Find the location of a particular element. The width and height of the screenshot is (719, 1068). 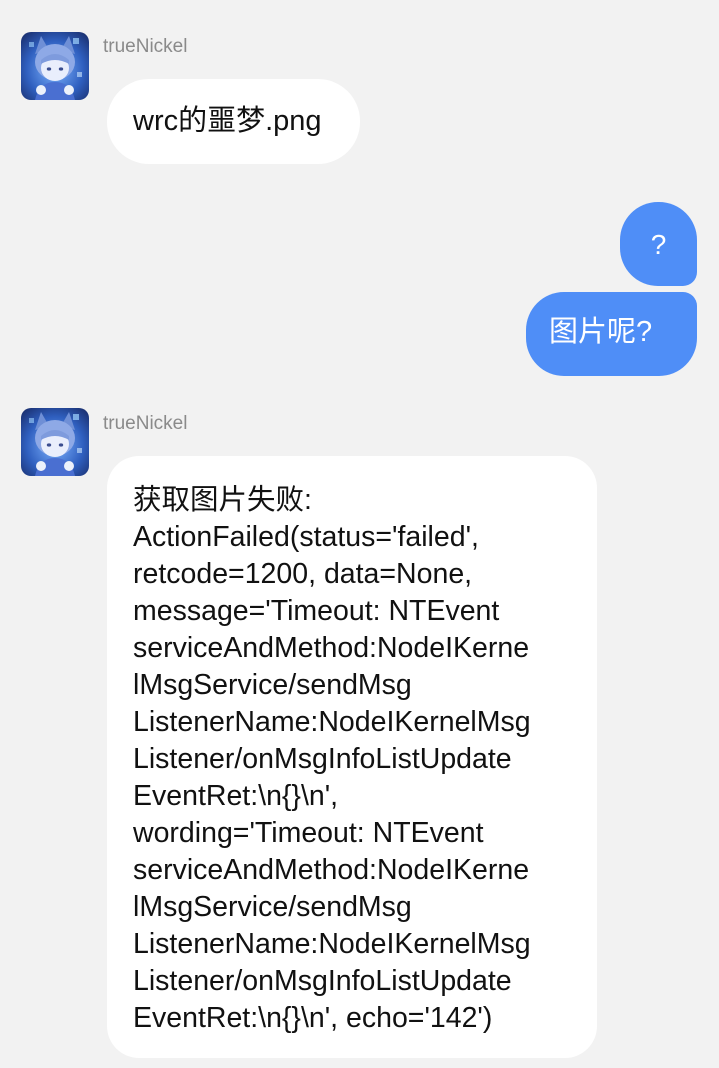

message-bubble-outgoing: ? is located at coordinates (658, 244).